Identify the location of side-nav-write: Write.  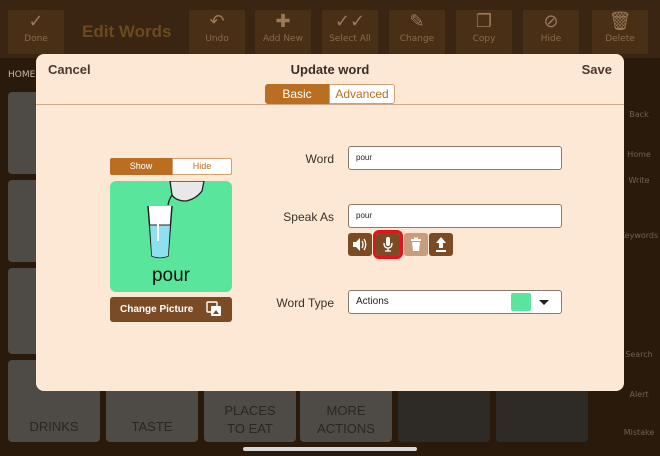
(639, 180).